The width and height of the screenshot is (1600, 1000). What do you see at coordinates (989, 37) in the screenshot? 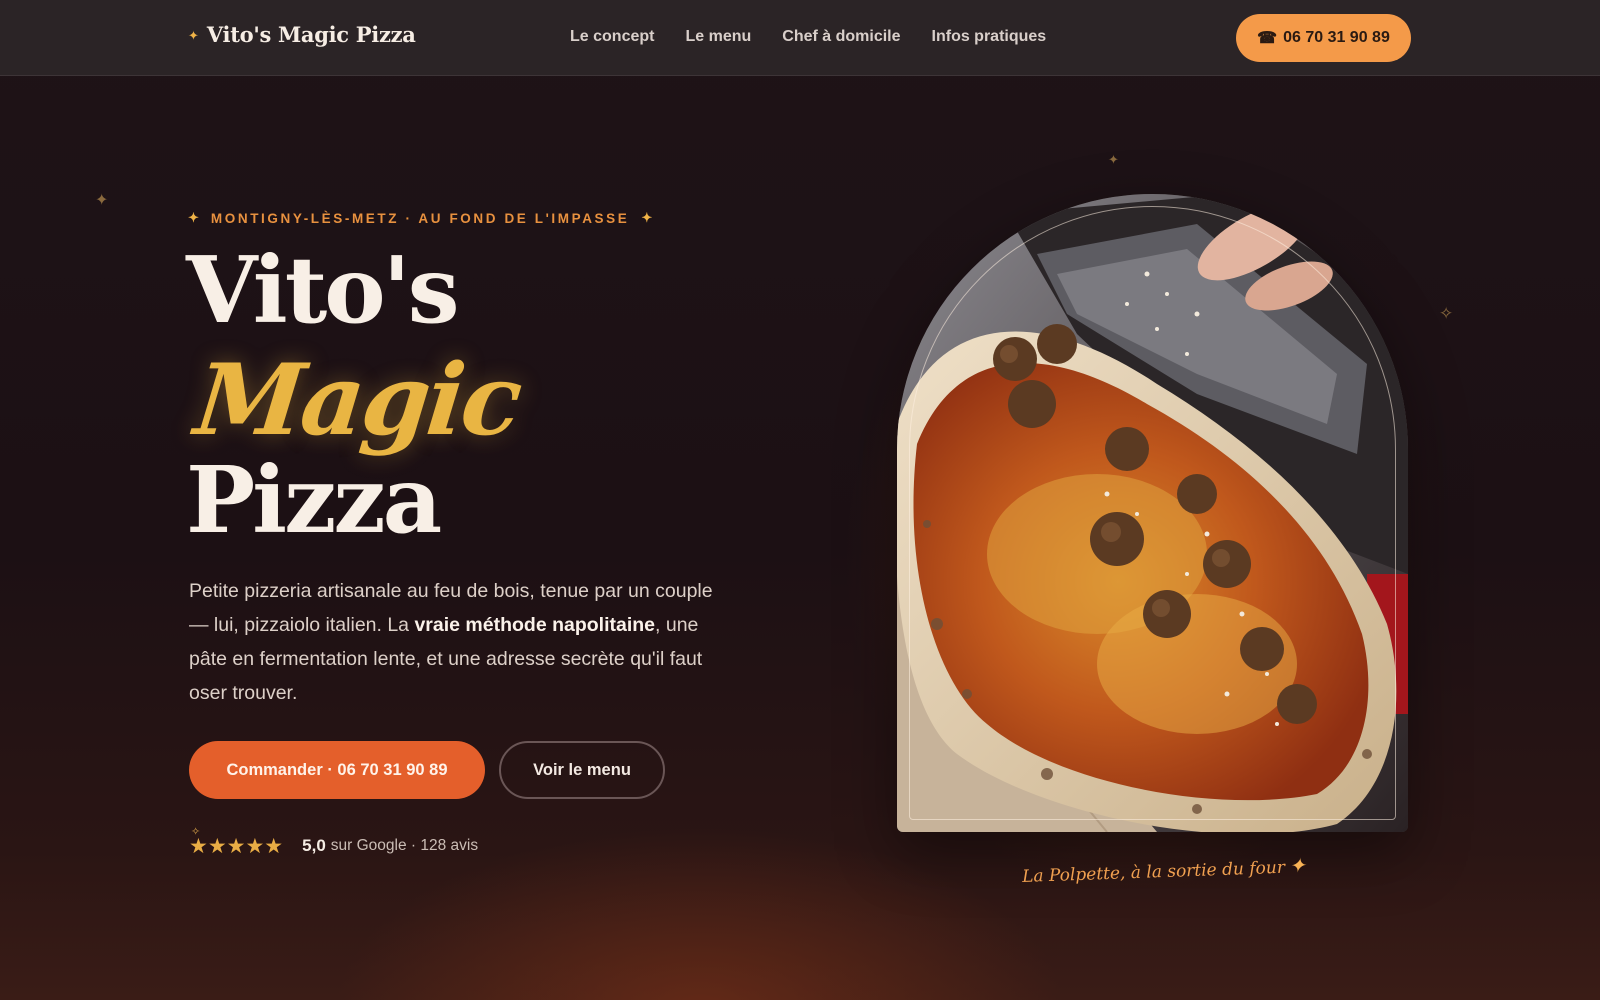
I see `nav-link-infos: Infos pratiques` at bounding box center [989, 37].